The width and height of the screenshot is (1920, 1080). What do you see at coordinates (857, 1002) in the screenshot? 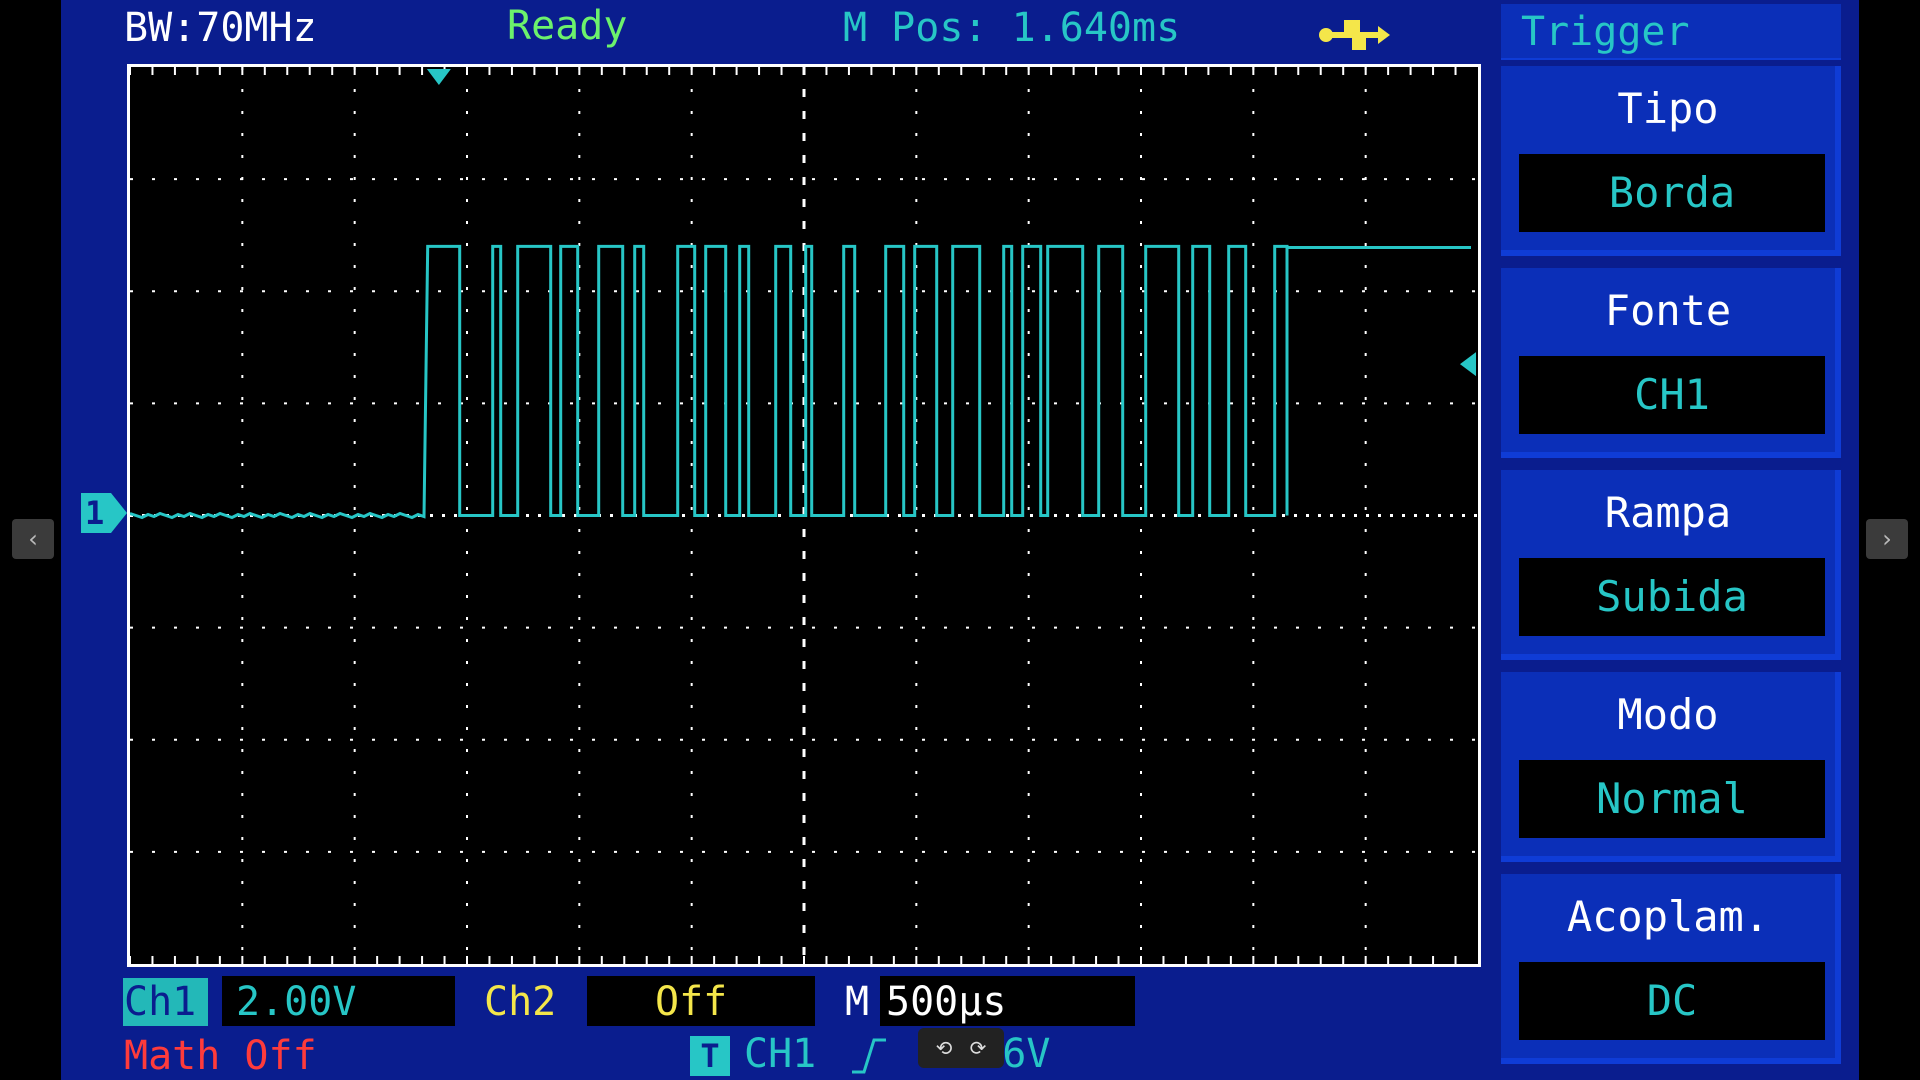
I see `timebase-prefix: M` at bounding box center [857, 1002].